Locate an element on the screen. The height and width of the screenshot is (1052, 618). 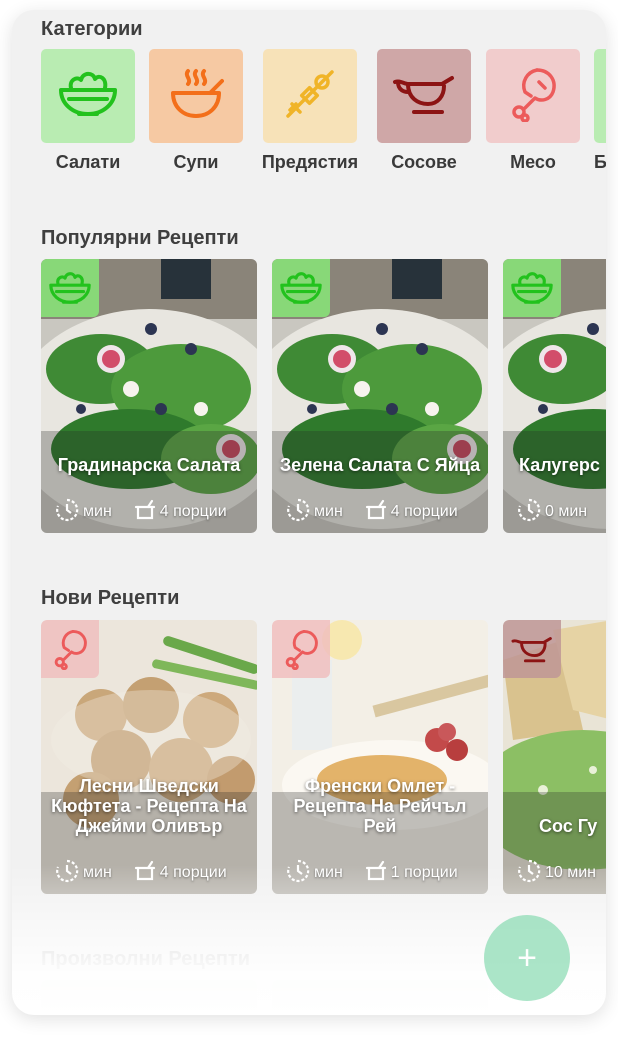
recipe-meta: мин 1 порции is located at coordinates (380, 873).